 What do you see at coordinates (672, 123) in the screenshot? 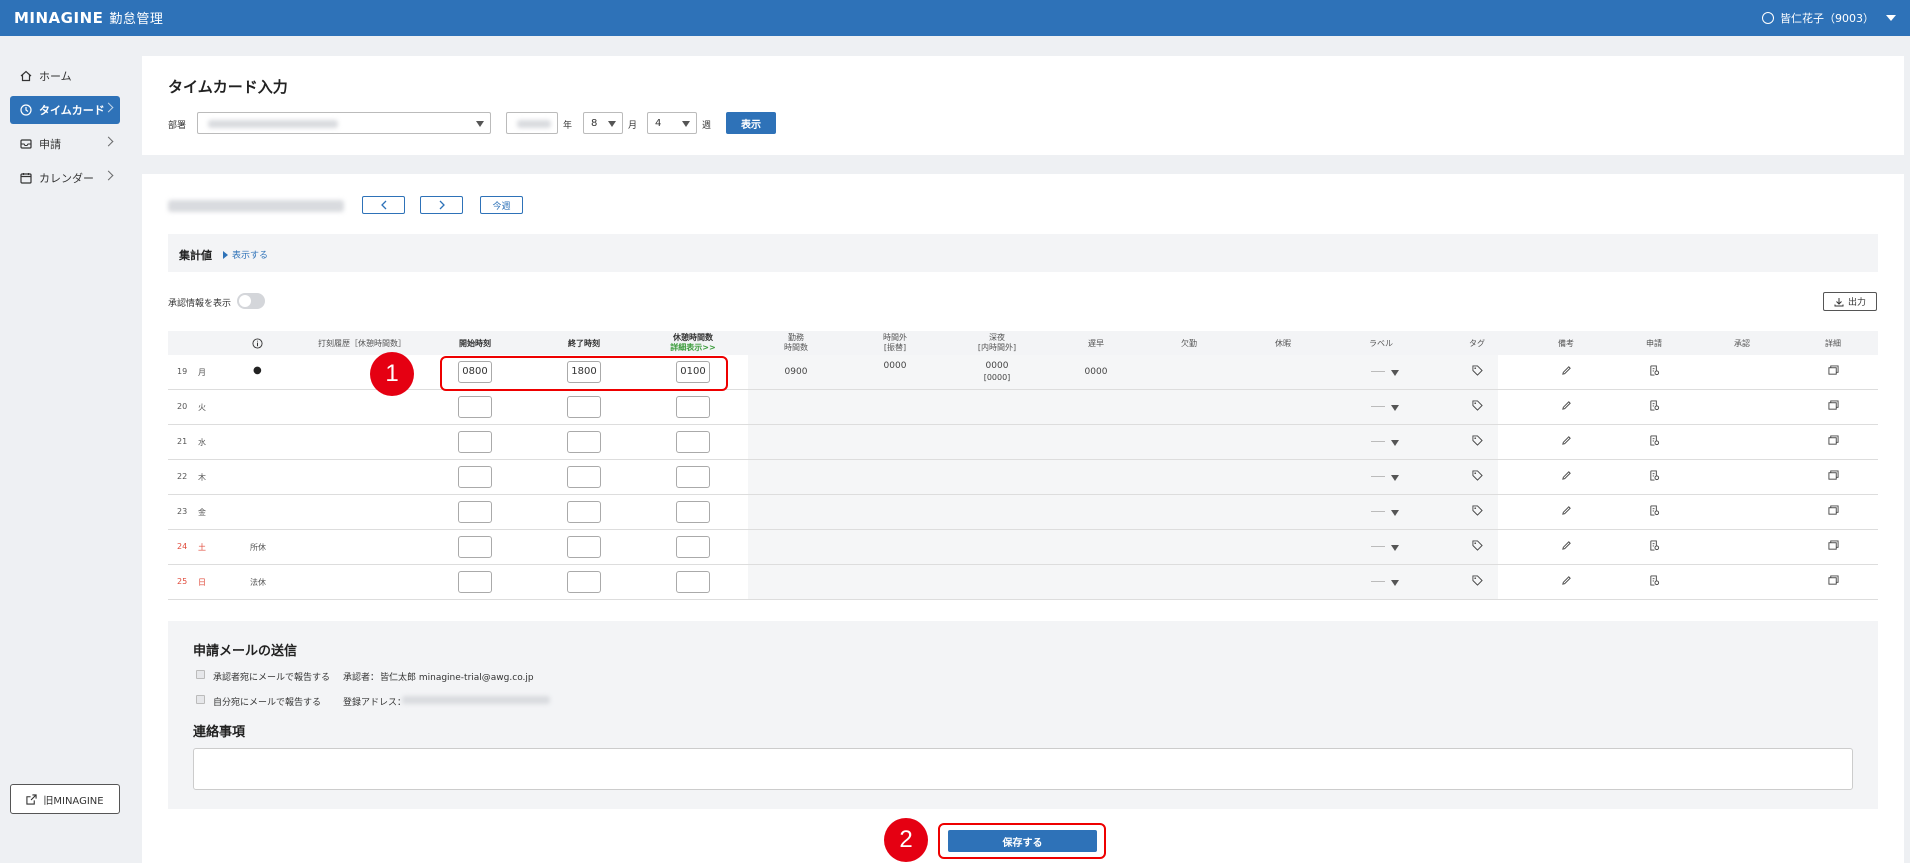
I see `week-select: 4` at bounding box center [672, 123].